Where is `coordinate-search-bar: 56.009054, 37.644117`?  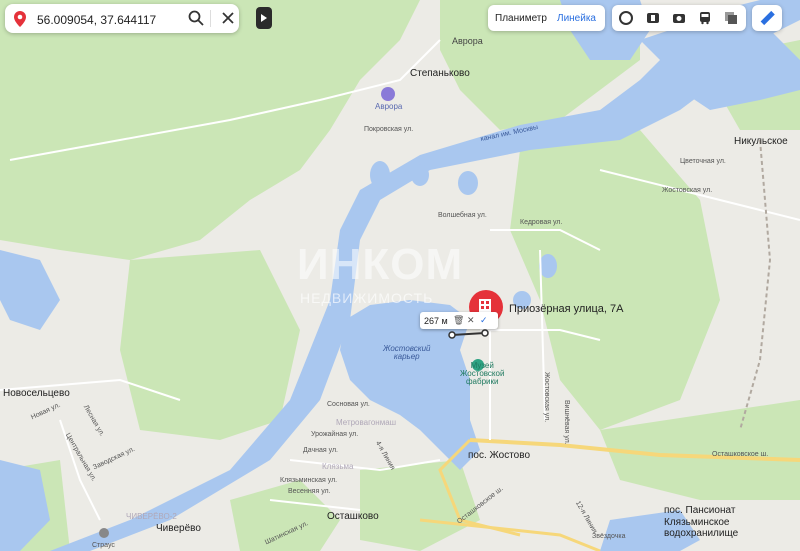
coordinate-search-bar: 56.009054, 37.644117 is located at coordinates (122, 18).